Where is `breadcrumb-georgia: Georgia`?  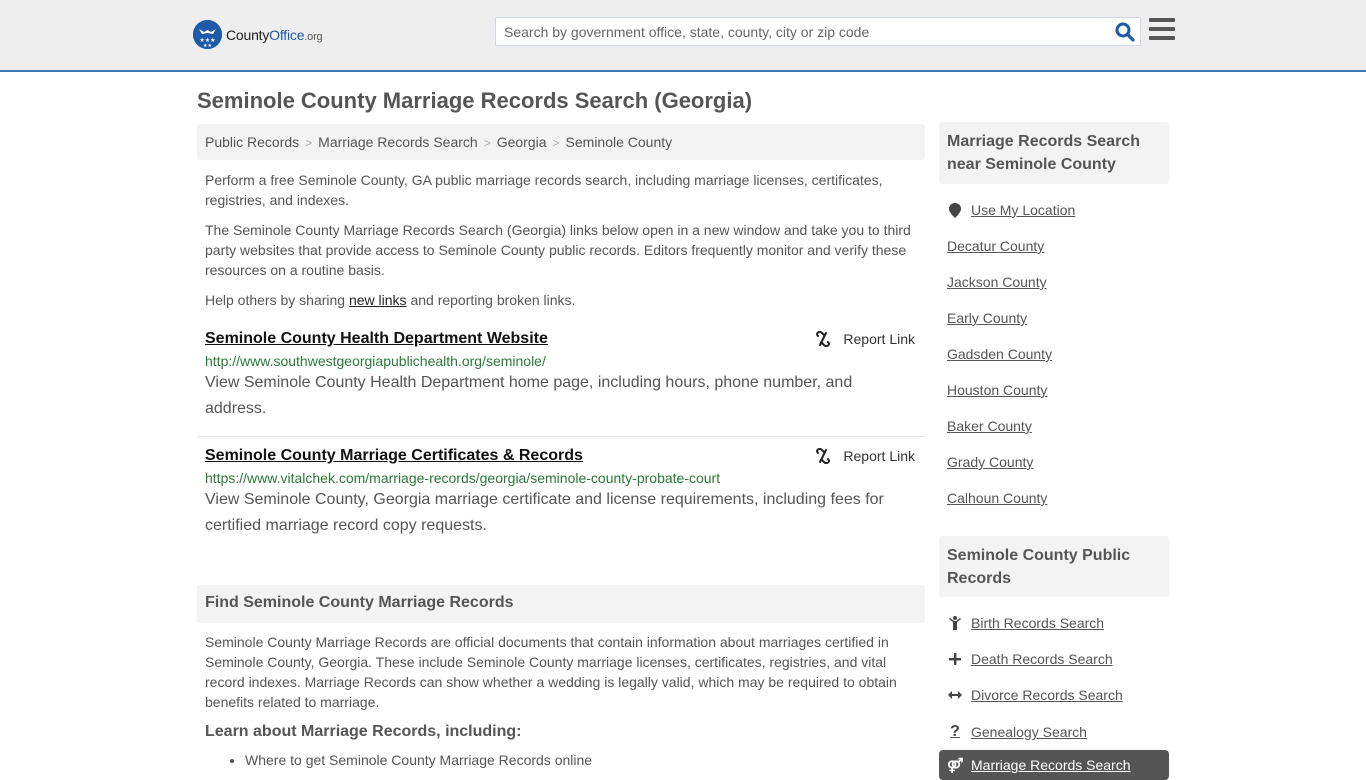
breadcrumb-georgia: Georgia is located at coordinates (522, 142).